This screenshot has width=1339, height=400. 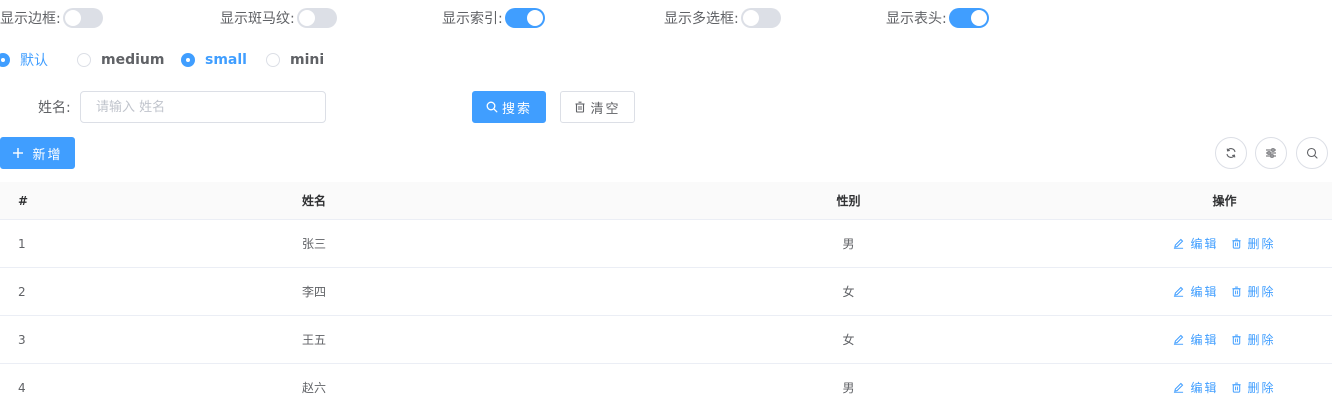 What do you see at coordinates (848, 201) in the screenshot?
I see `header-gender: 性别` at bounding box center [848, 201].